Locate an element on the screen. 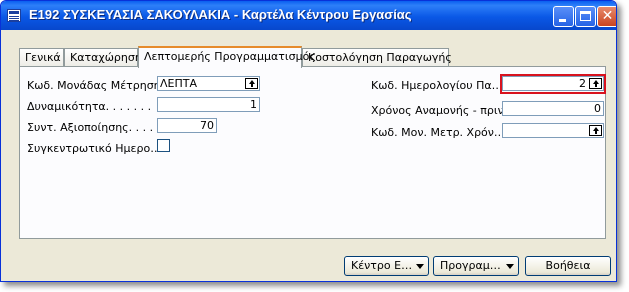 The image size is (629, 292). maximize-icon is located at coordinates (585, 16).